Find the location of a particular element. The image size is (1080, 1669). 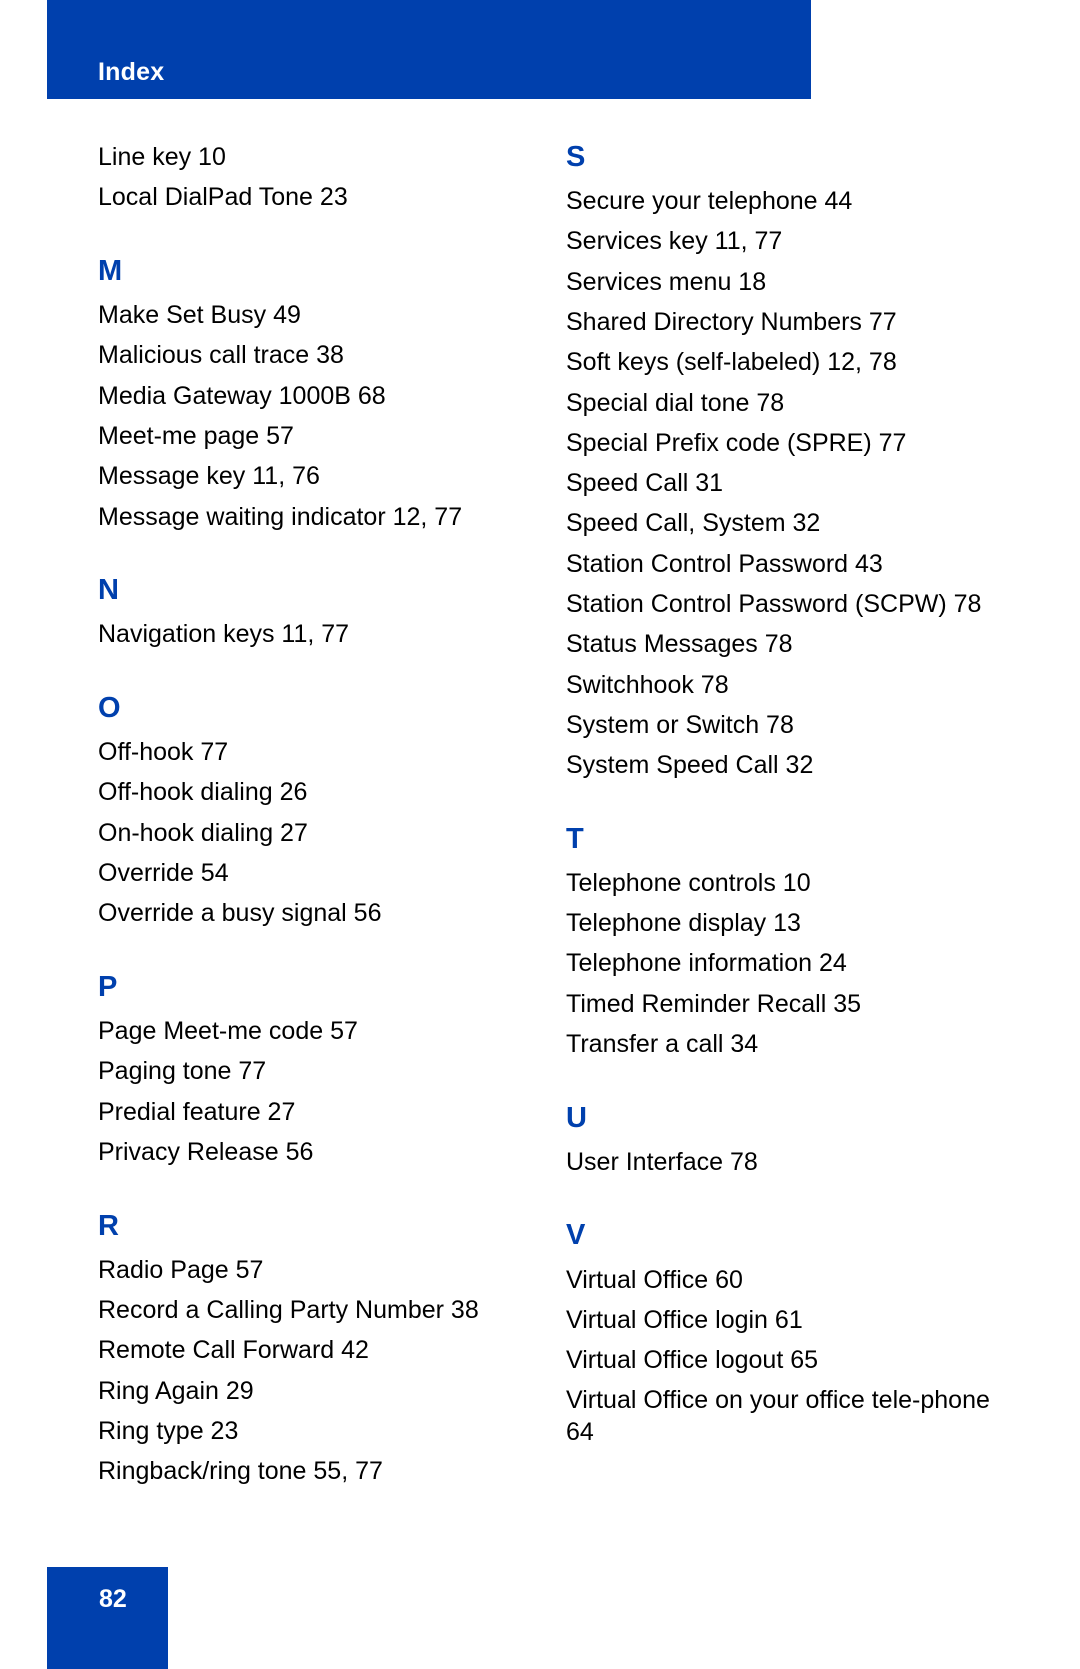

index-entry: Special dial tone 78 is located at coordinates (675, 402).